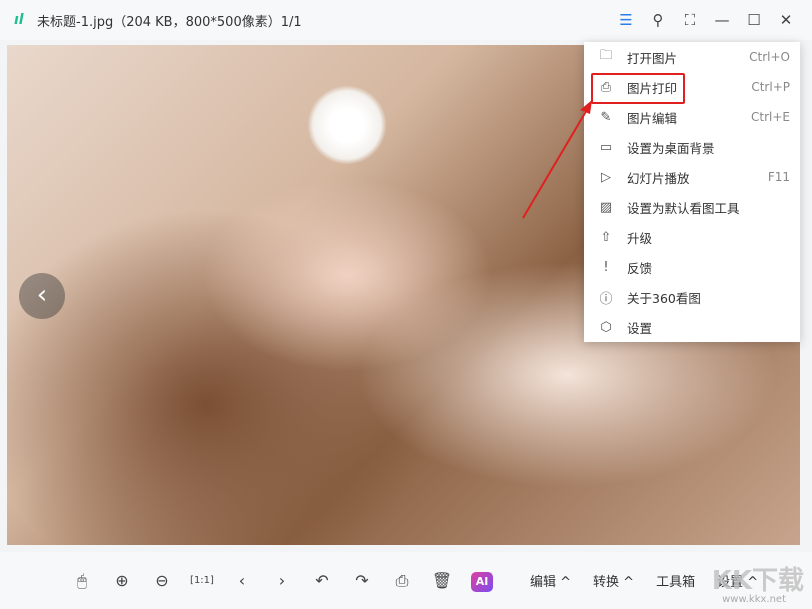 The image size is (812, 609). Describe the element at coordinates (770, 87) in the screenshot. I see `menu-item-shortcut: Ctrl+P` at that location.